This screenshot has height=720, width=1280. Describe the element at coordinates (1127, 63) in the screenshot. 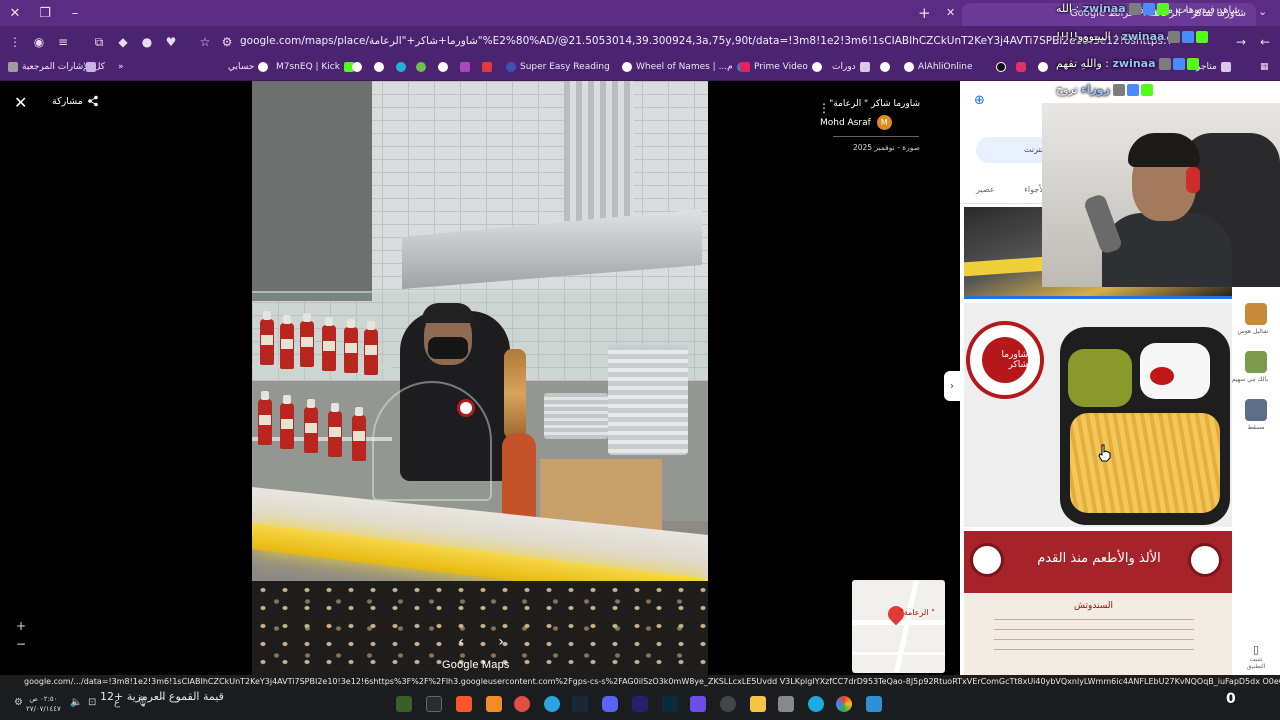

I see `chat-line: zwinaa : واللهِ تقهم` at that location.